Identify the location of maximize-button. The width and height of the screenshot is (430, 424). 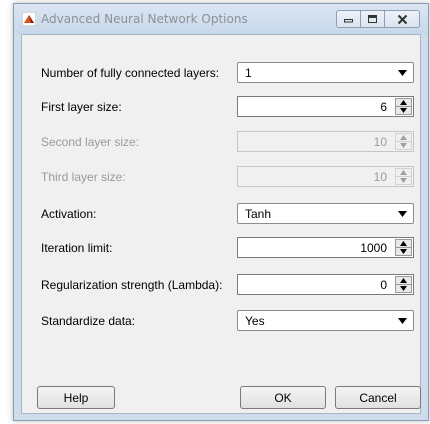
(372, 19).